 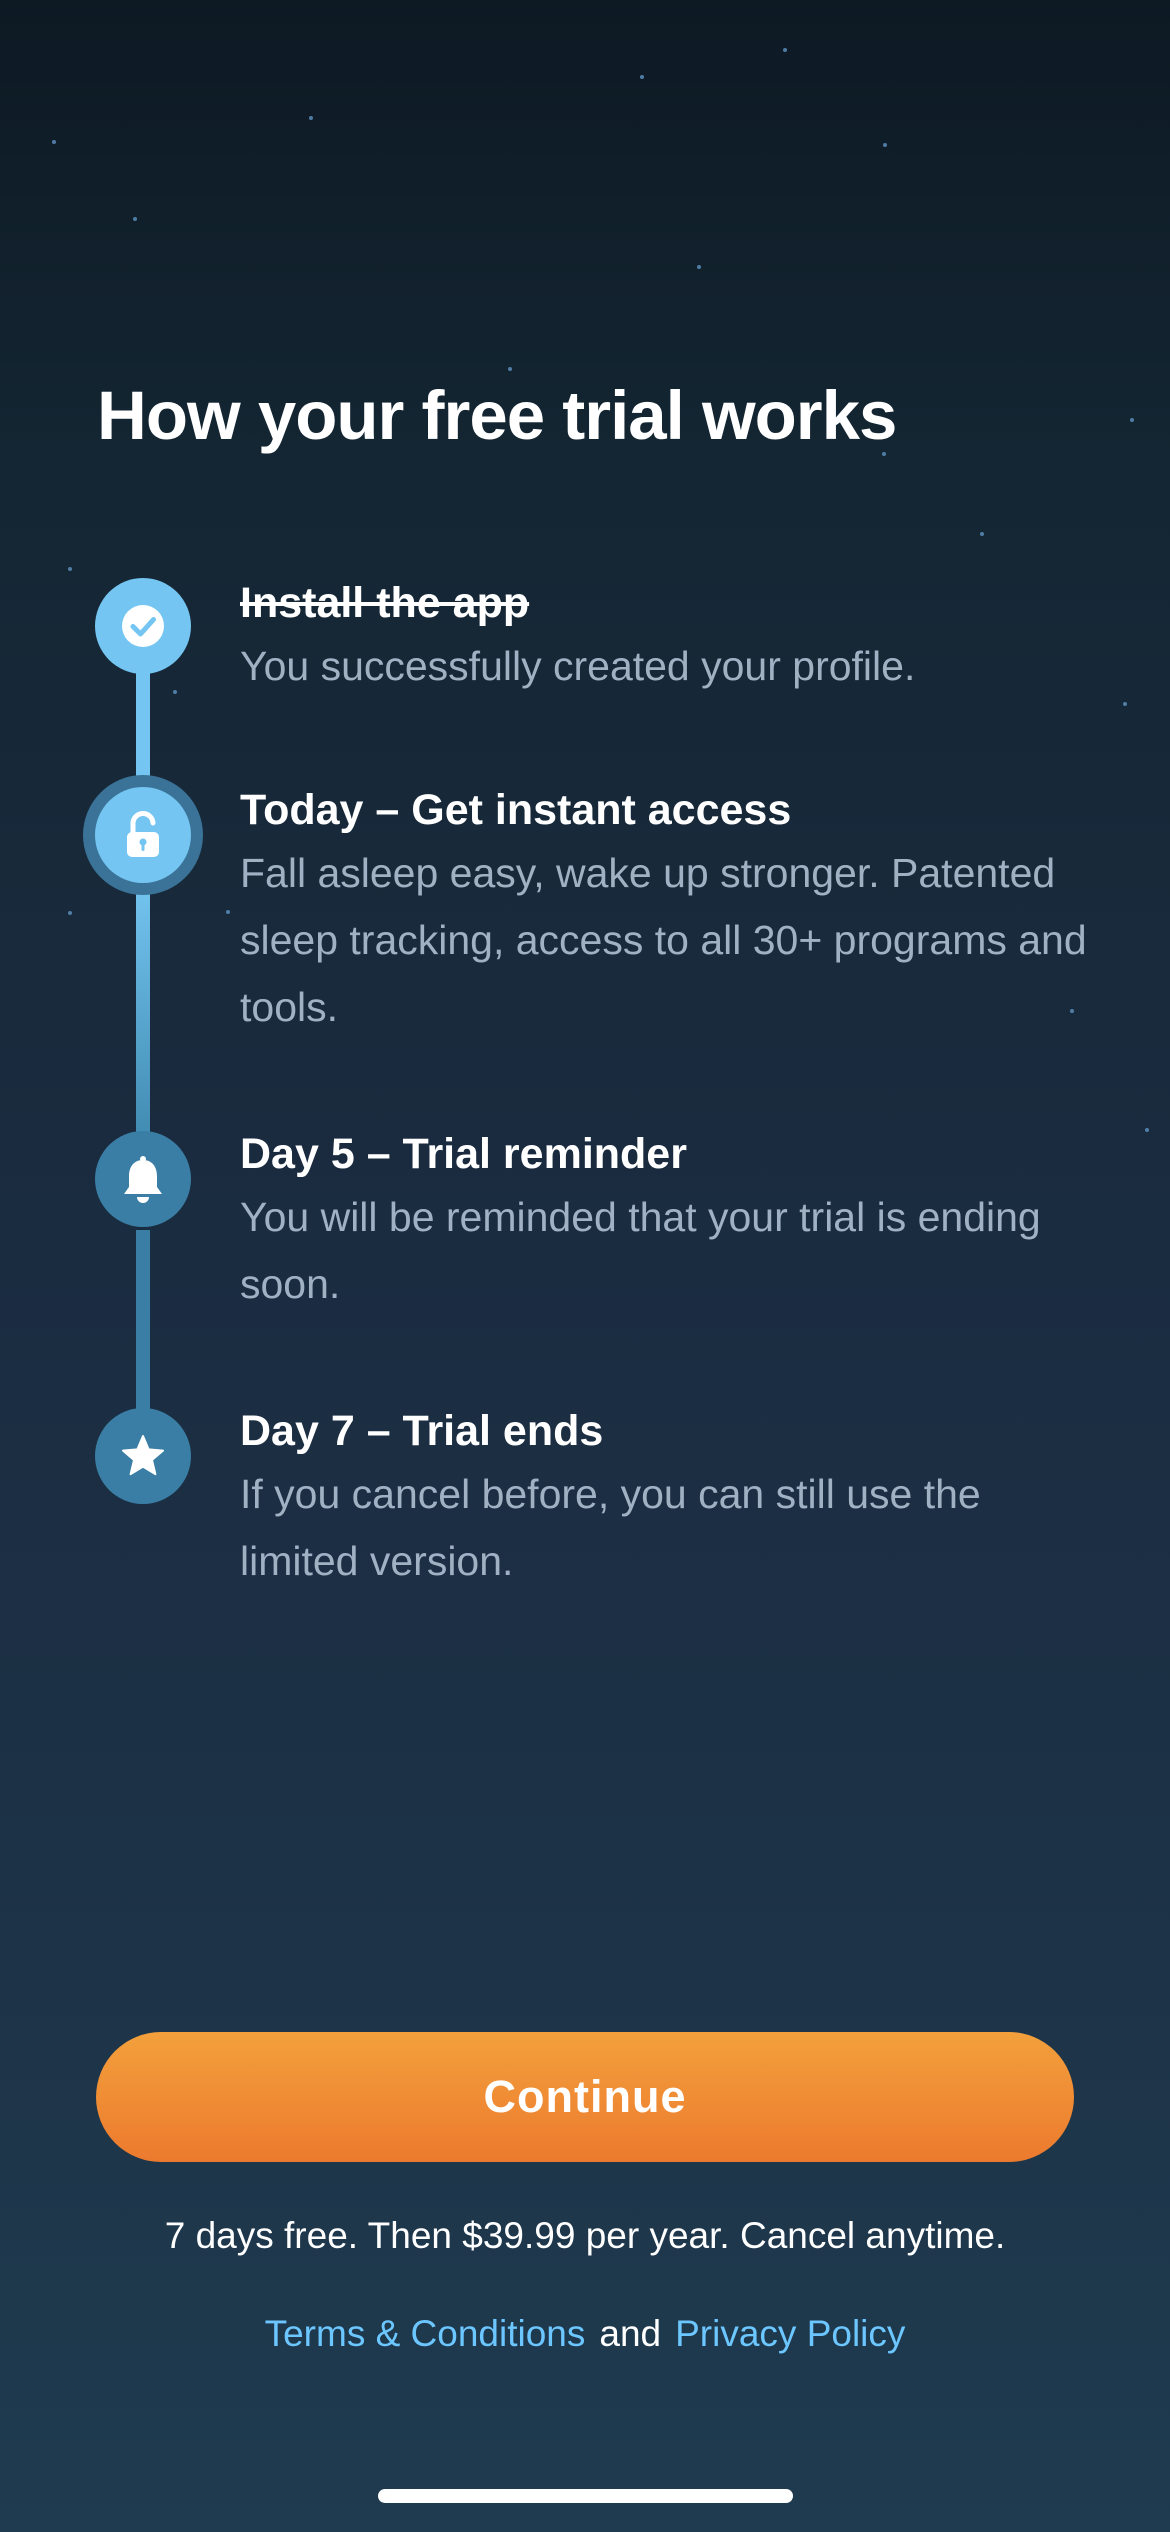 I want to click on step-description: You successfully created your profile., so click(x=578, y=666).